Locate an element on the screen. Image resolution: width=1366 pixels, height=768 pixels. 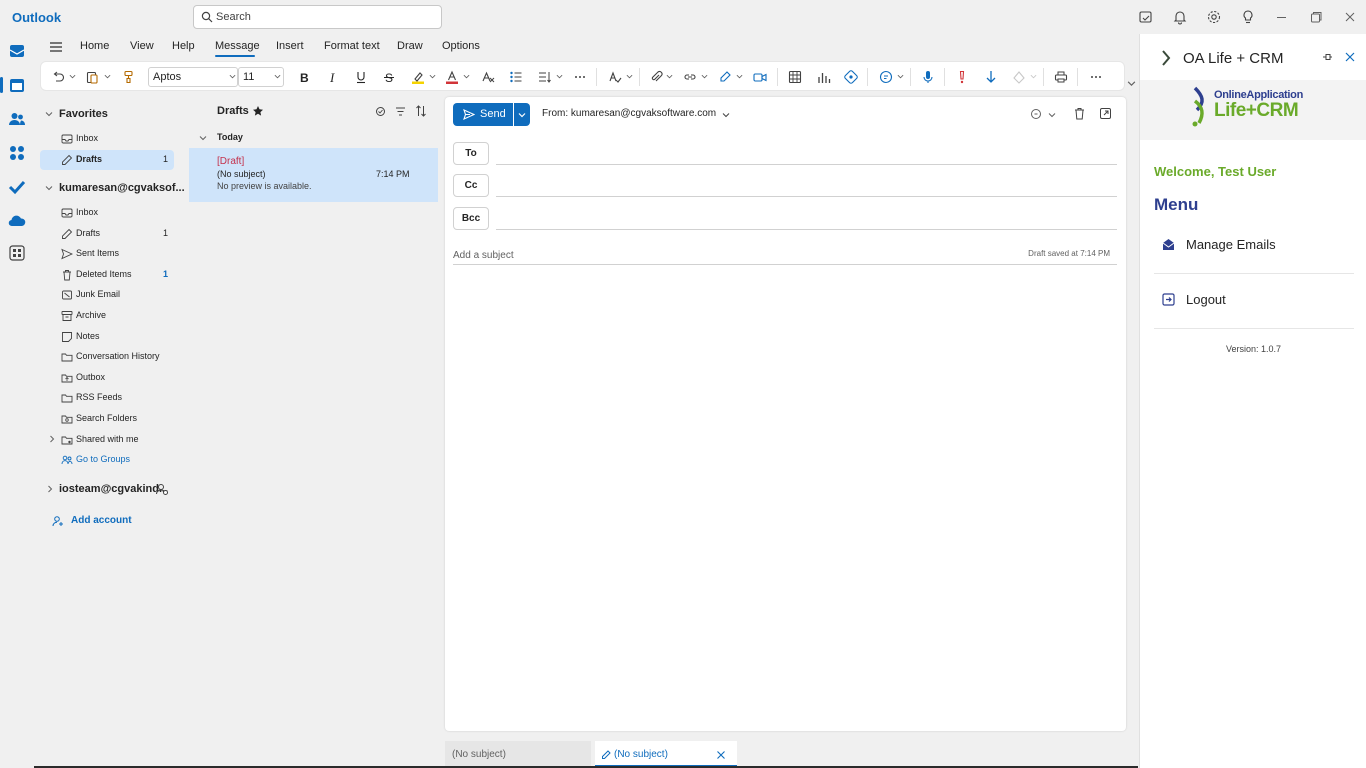
my-day-icon is located at coordinates (1146, 17).